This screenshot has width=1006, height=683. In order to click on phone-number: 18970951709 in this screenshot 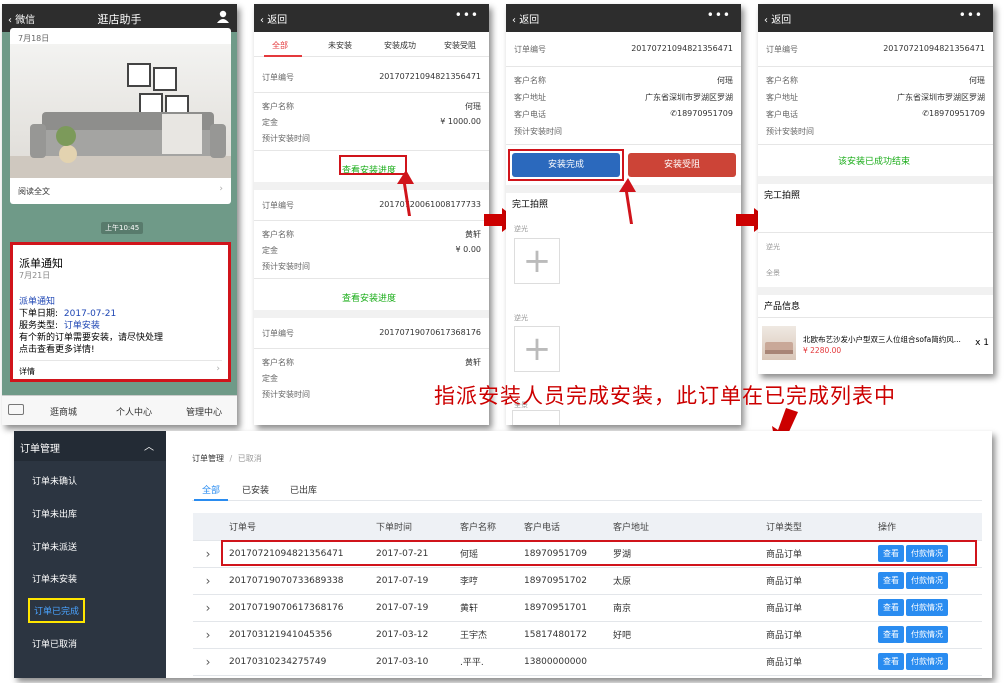, I will do `click(957, 113)`.